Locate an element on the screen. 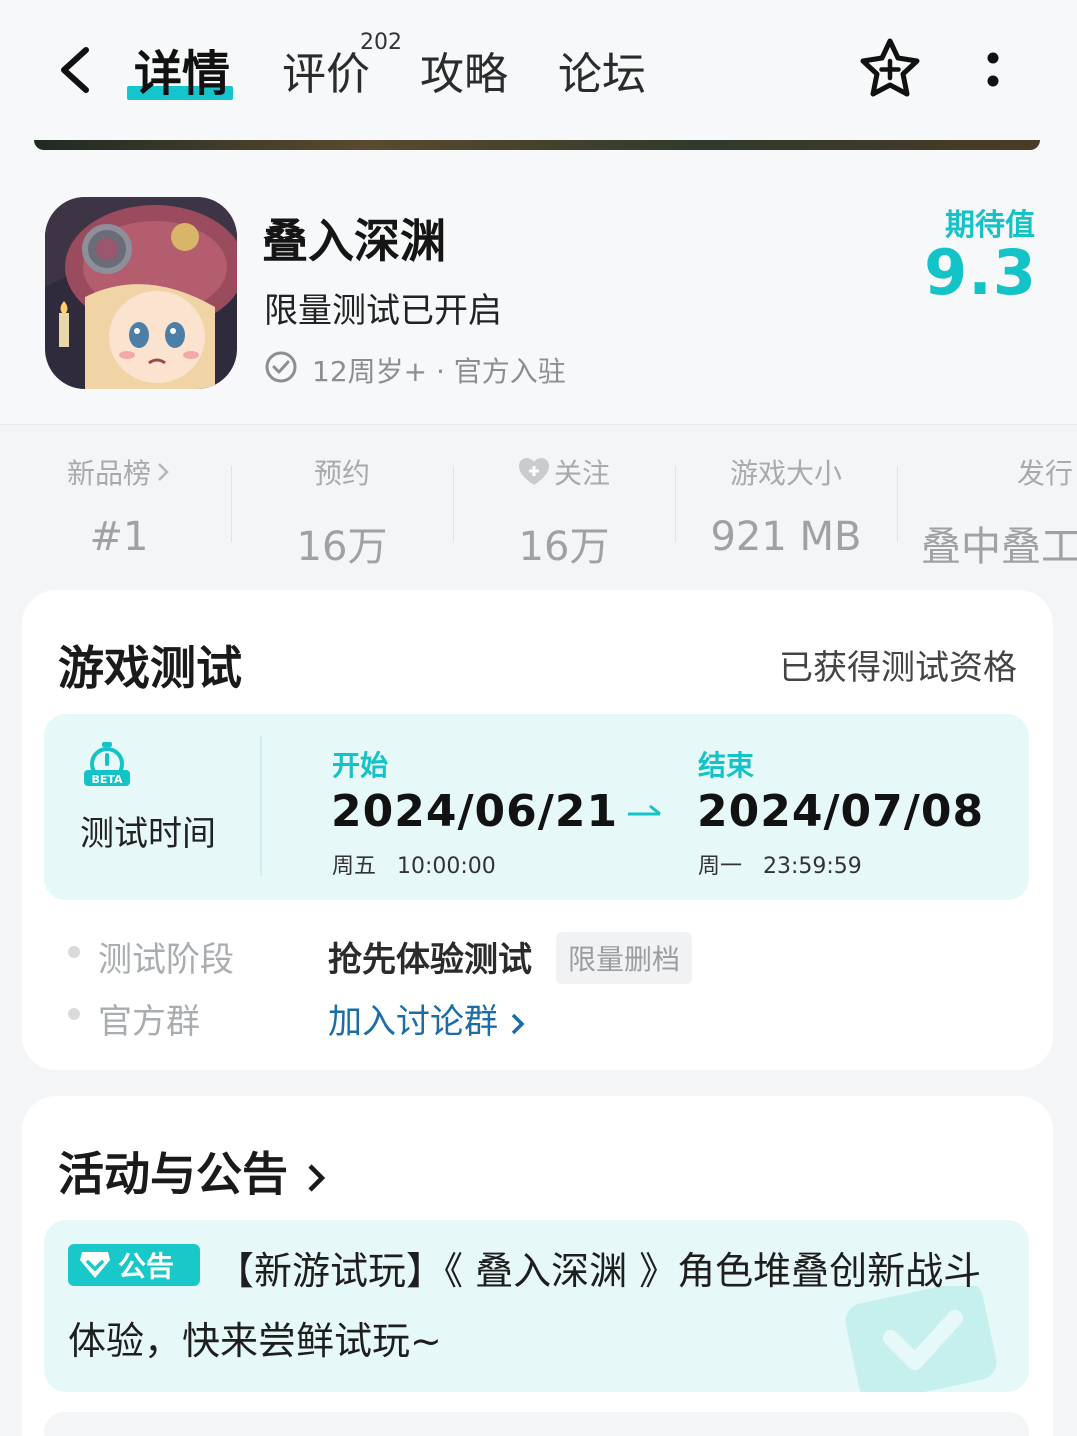  tab-details: 详情 is located at coordinates (182, 69).